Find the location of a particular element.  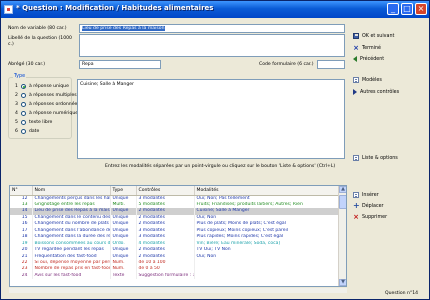

cell-nom: Lieu de prise des Repas à la maison is located at coordinates (71, 211).